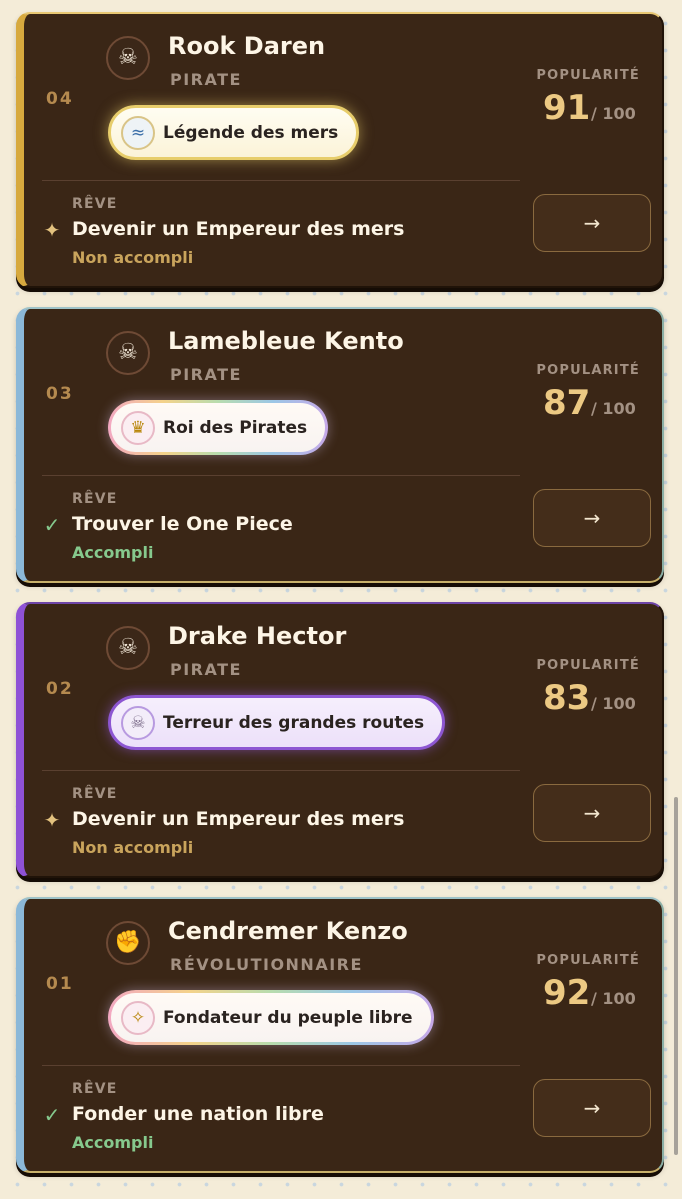 Image resolution: width=682 pixels, height=1199 pixels. I want to click on dream-text: Trouver le One Piece, so click(182, 524).